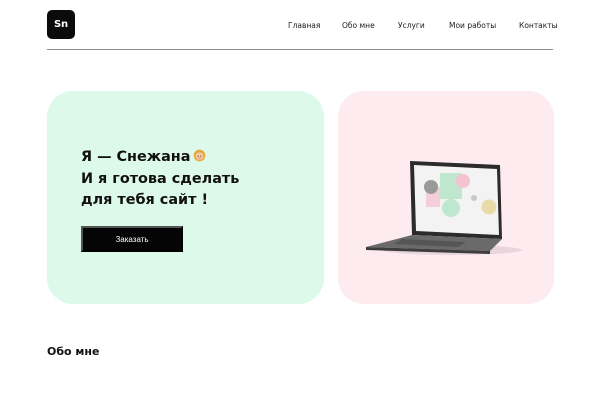 Image resolution: width=600 pixels, height=400 pixels. Describe the element at coordinates (136, 157) in the screenshot. I see `hero-title-line-1: Я — Снежана` at that location.